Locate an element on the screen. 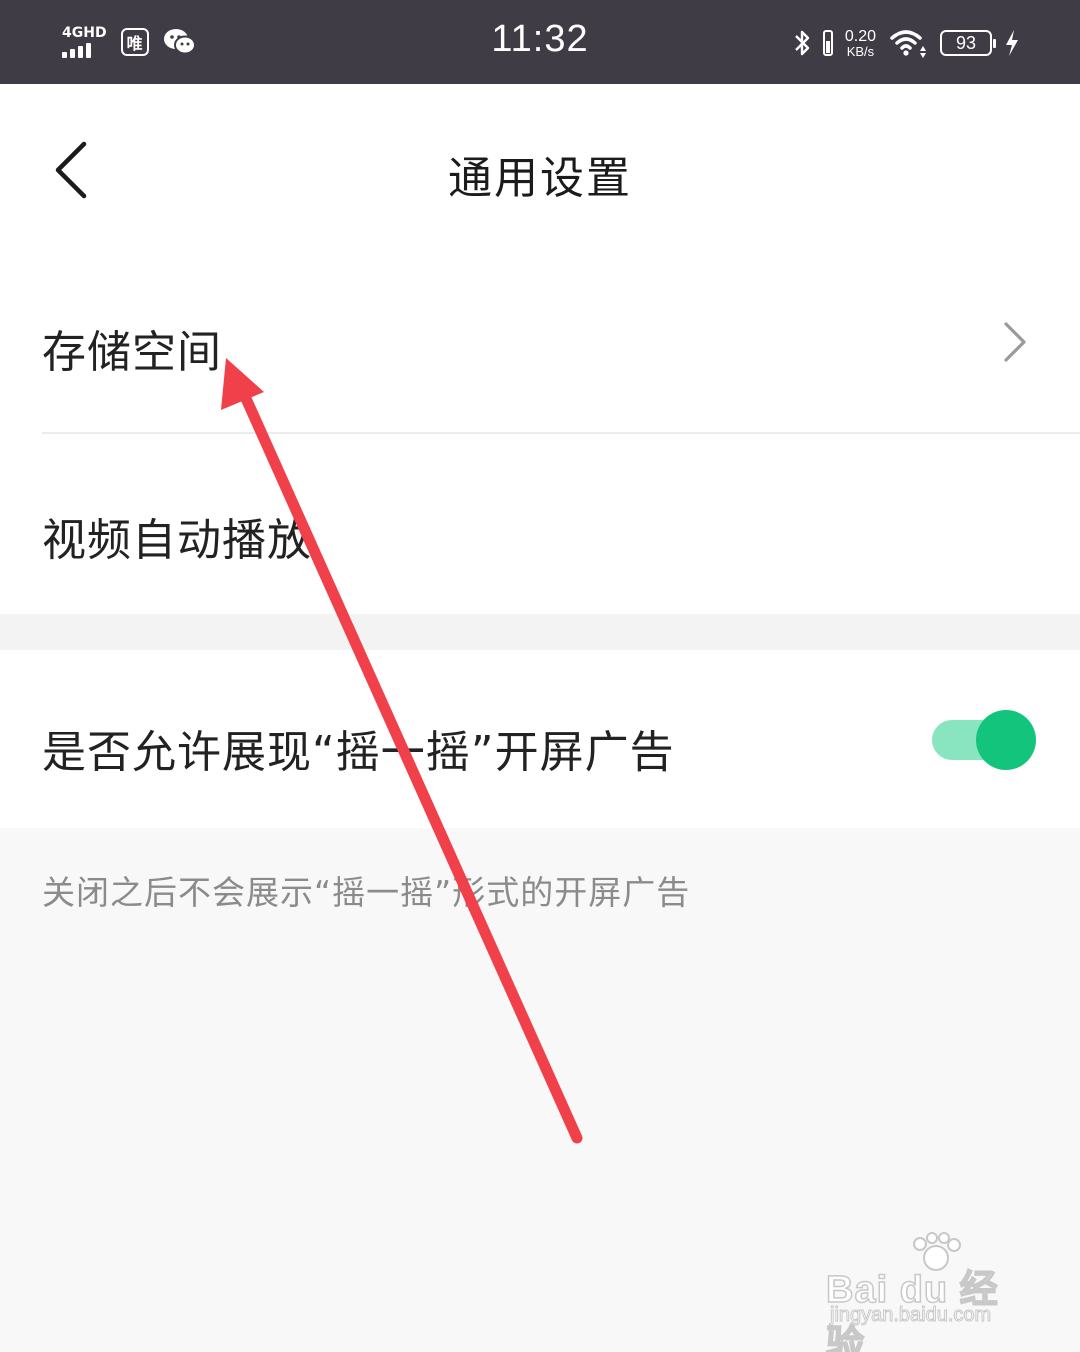 The width and height of the screenshot is (1080, 1352). shake-ad-toggle is located at coordinates (984, 740).